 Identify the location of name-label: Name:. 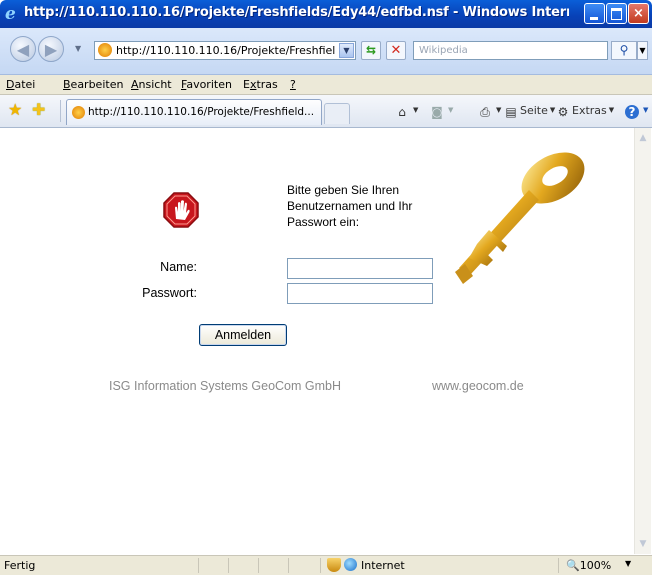
(178, 267).